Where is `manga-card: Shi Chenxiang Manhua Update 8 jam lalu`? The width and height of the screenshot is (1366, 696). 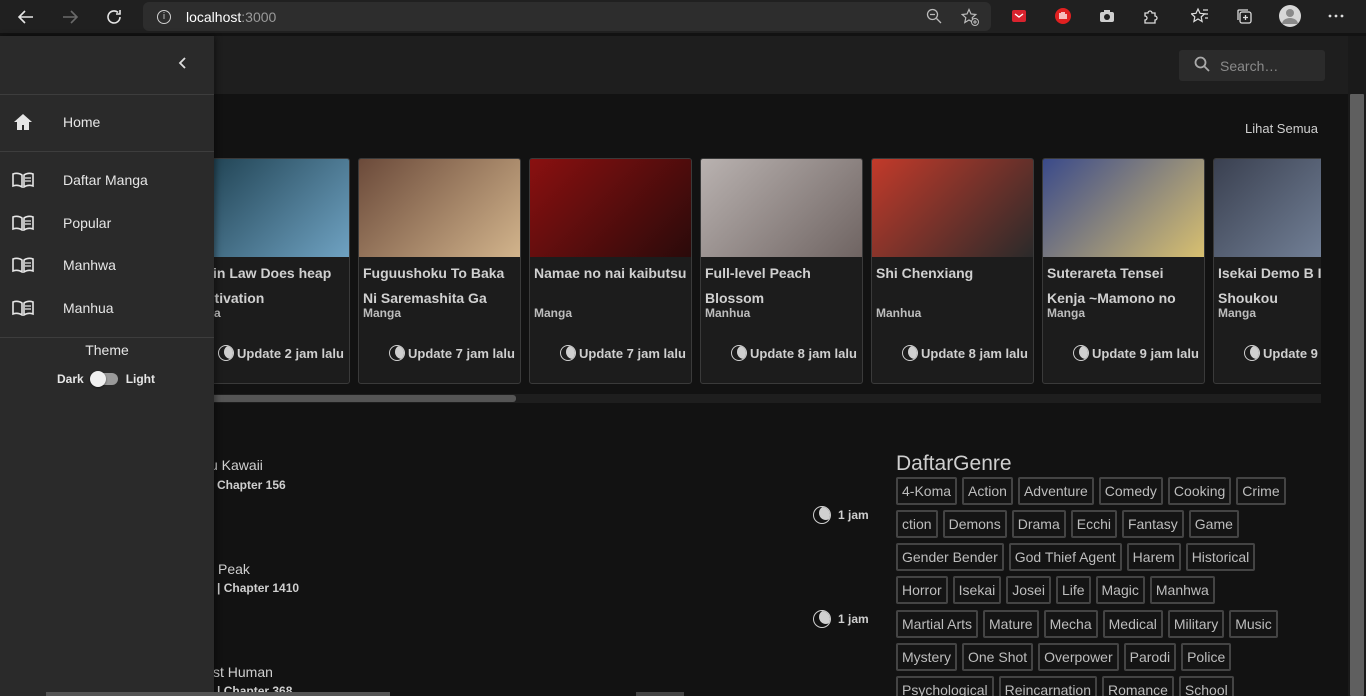 manga-card: Shi Chenxiang Manhua Update 8 jam lalu is located at coordinates (952, 271).